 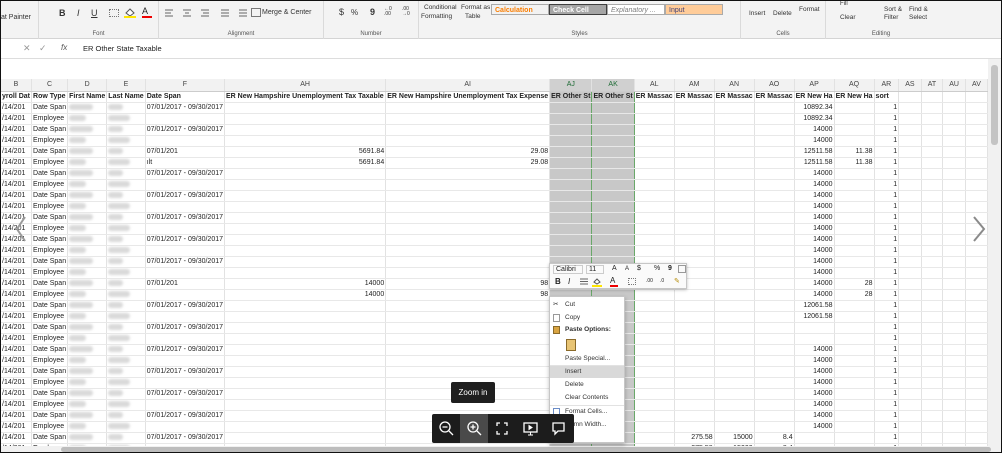 What do you see at coordinates (774, 438) in the screenshot?
I see `cell-ao: 8.4` at bounding box center [774, 438].